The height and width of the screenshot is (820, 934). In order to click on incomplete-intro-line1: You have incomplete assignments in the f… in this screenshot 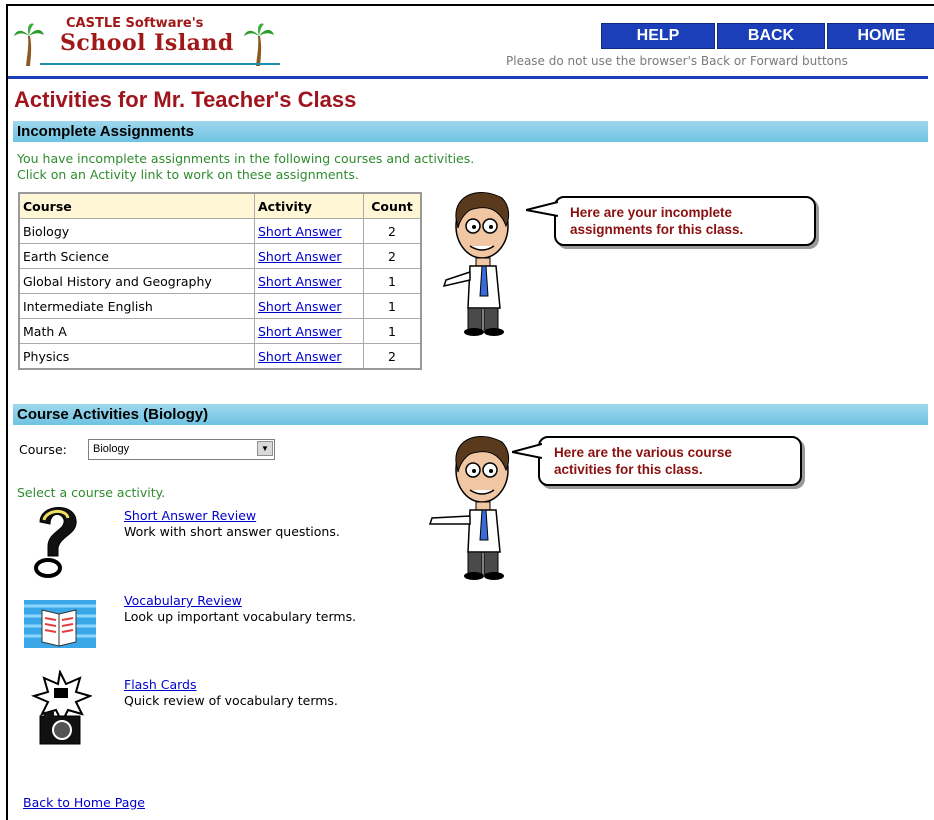, I will do `click(246, 158)`.